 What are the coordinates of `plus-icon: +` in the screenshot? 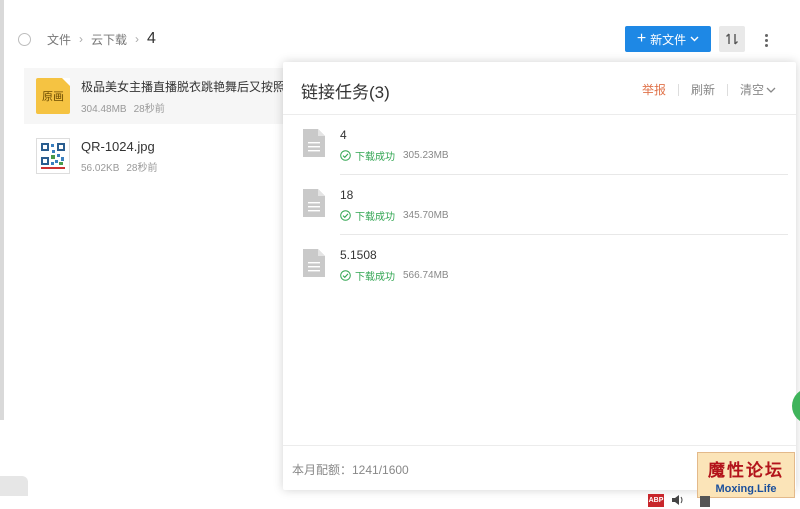 It's located at (641, 38).